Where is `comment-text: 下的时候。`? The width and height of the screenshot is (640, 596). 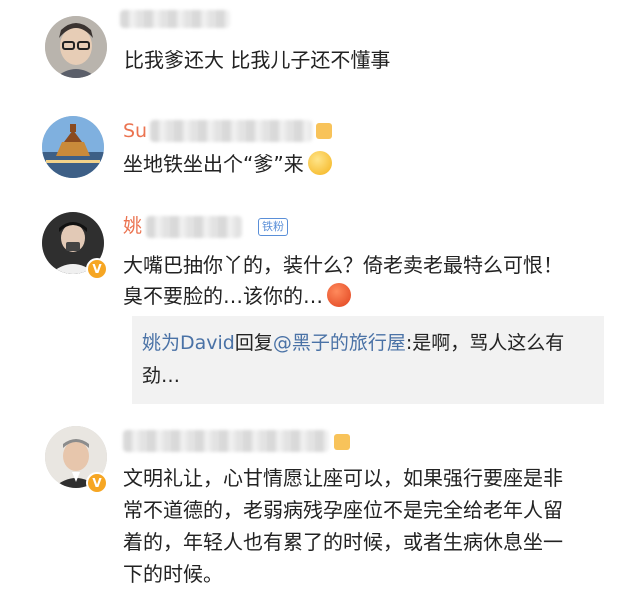 comment-text: 下的时候。 is located at coordinates (173, 574).